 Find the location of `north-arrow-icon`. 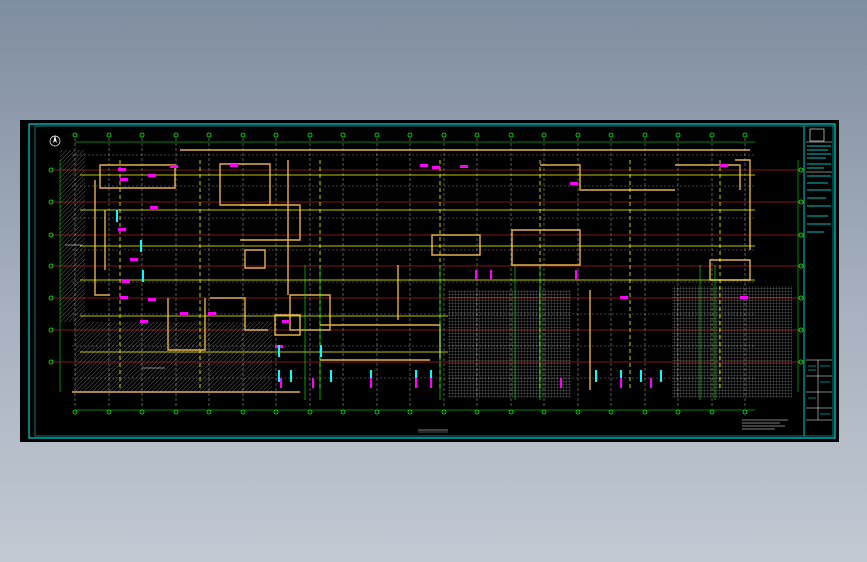

north-arrow-icon is located at coordinates (55, 141).